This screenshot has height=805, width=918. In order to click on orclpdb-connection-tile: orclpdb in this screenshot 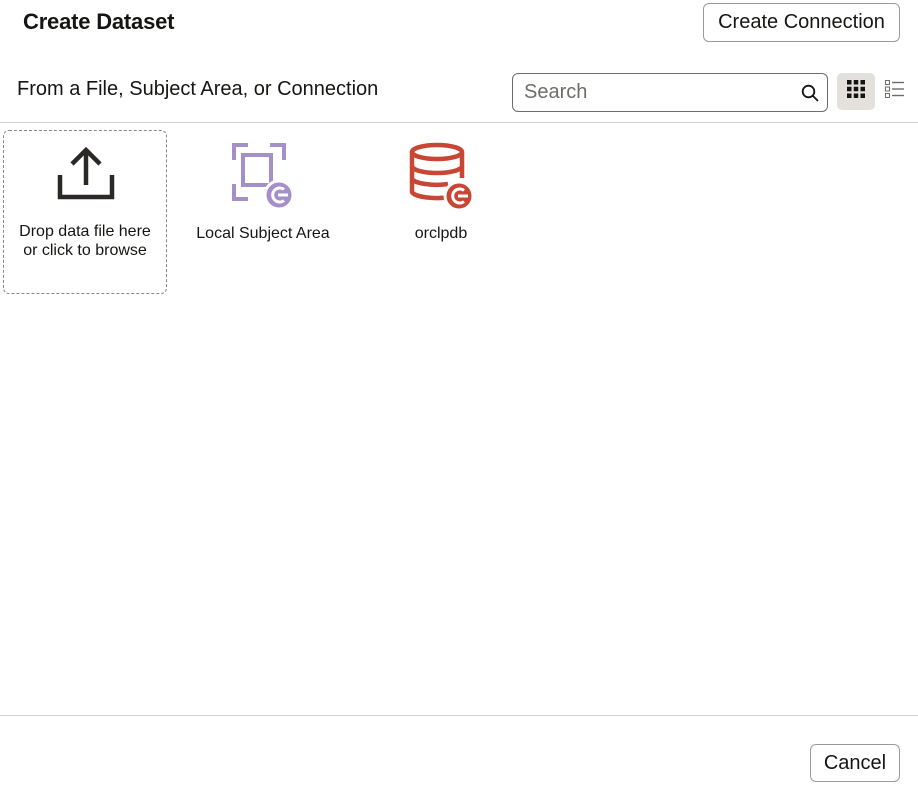, I will do `click(441, 192)`.